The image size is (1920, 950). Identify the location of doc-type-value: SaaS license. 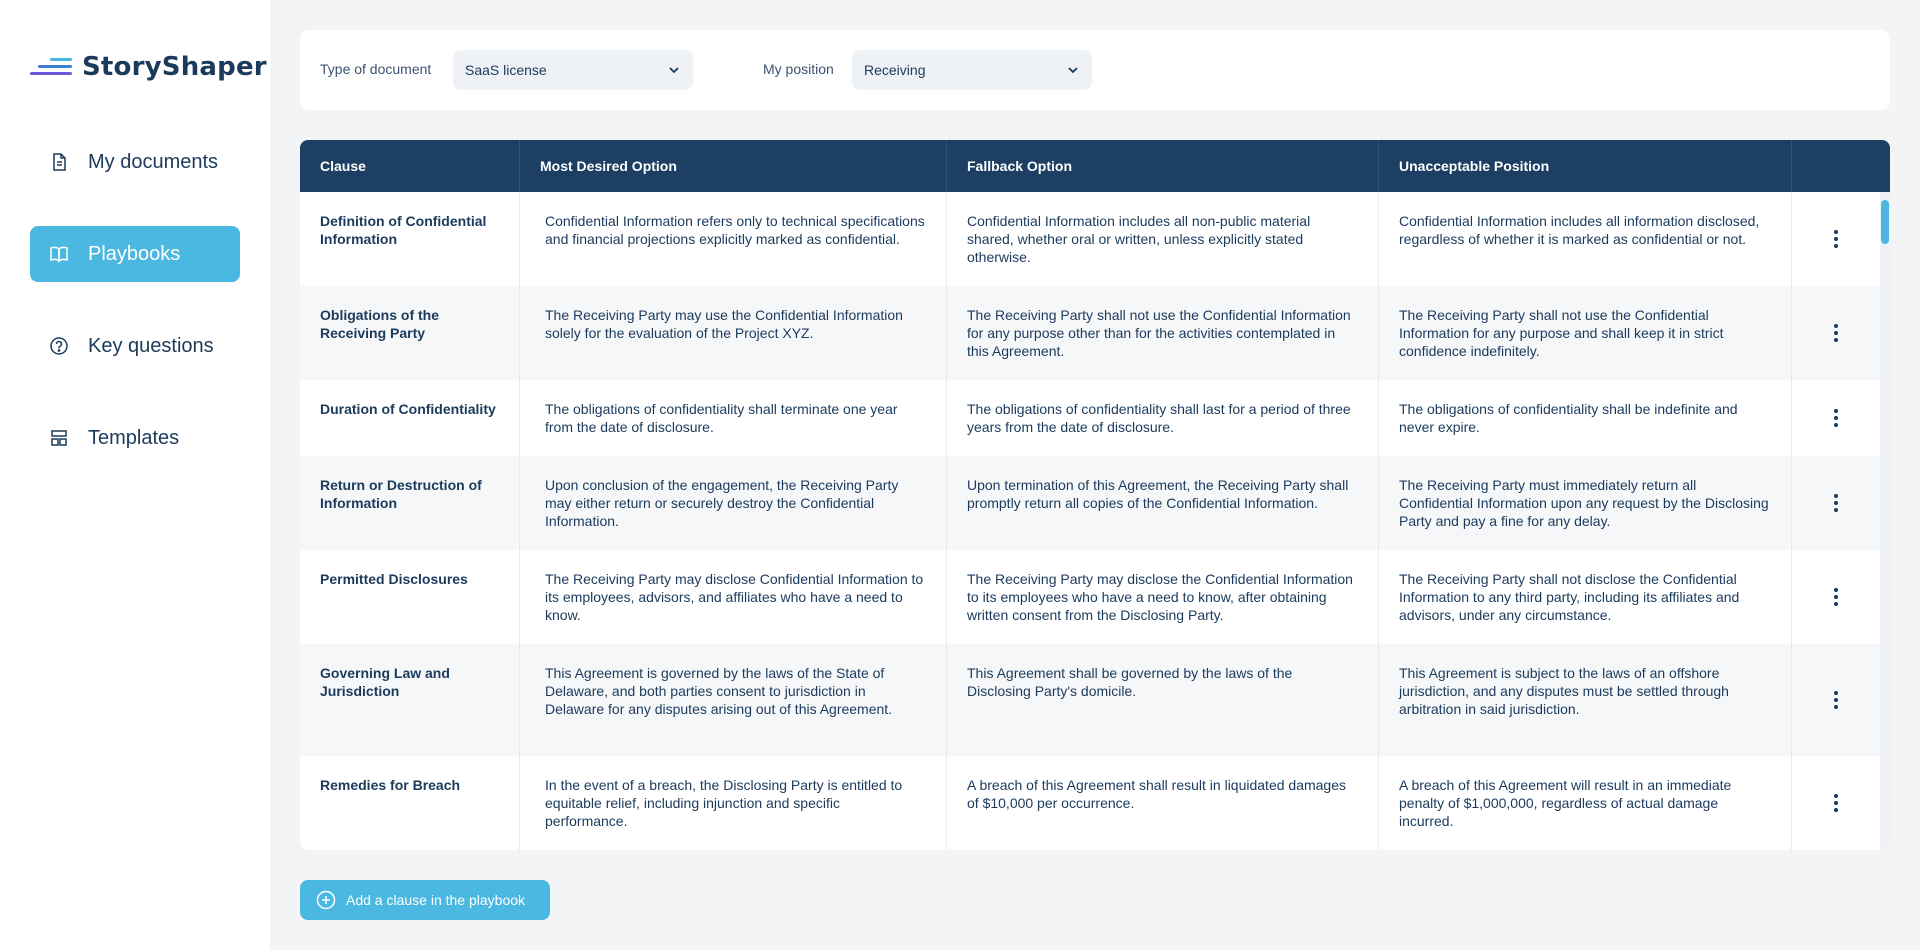
(506, 70).